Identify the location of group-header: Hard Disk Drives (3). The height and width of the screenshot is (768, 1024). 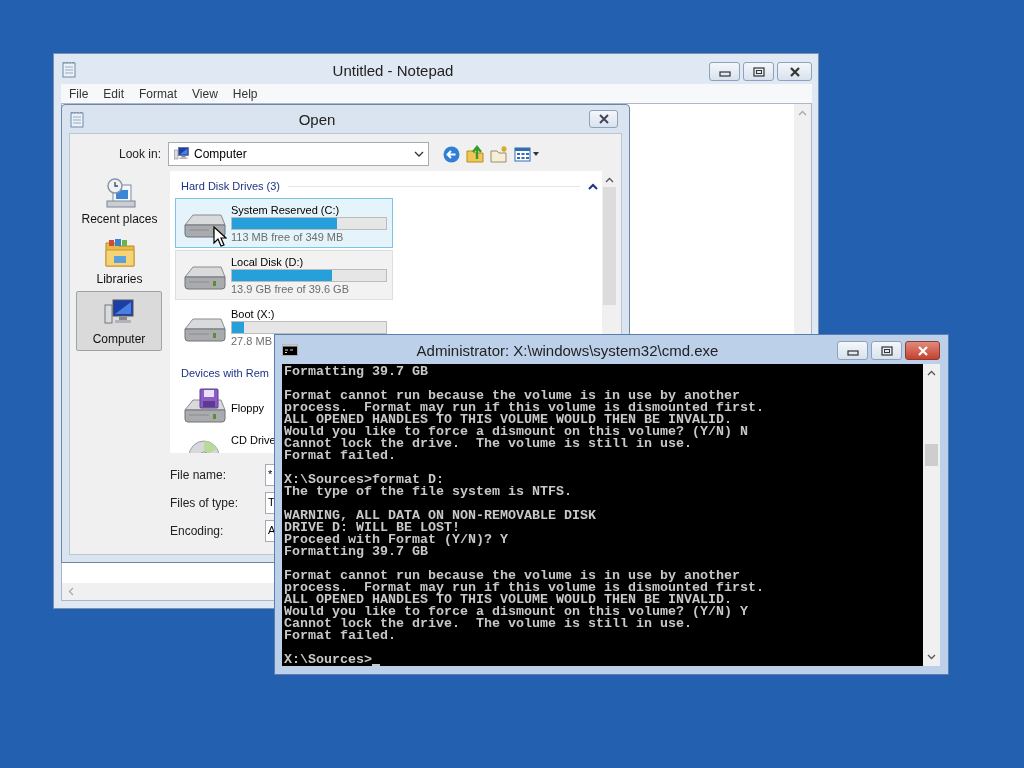
(230, 186).